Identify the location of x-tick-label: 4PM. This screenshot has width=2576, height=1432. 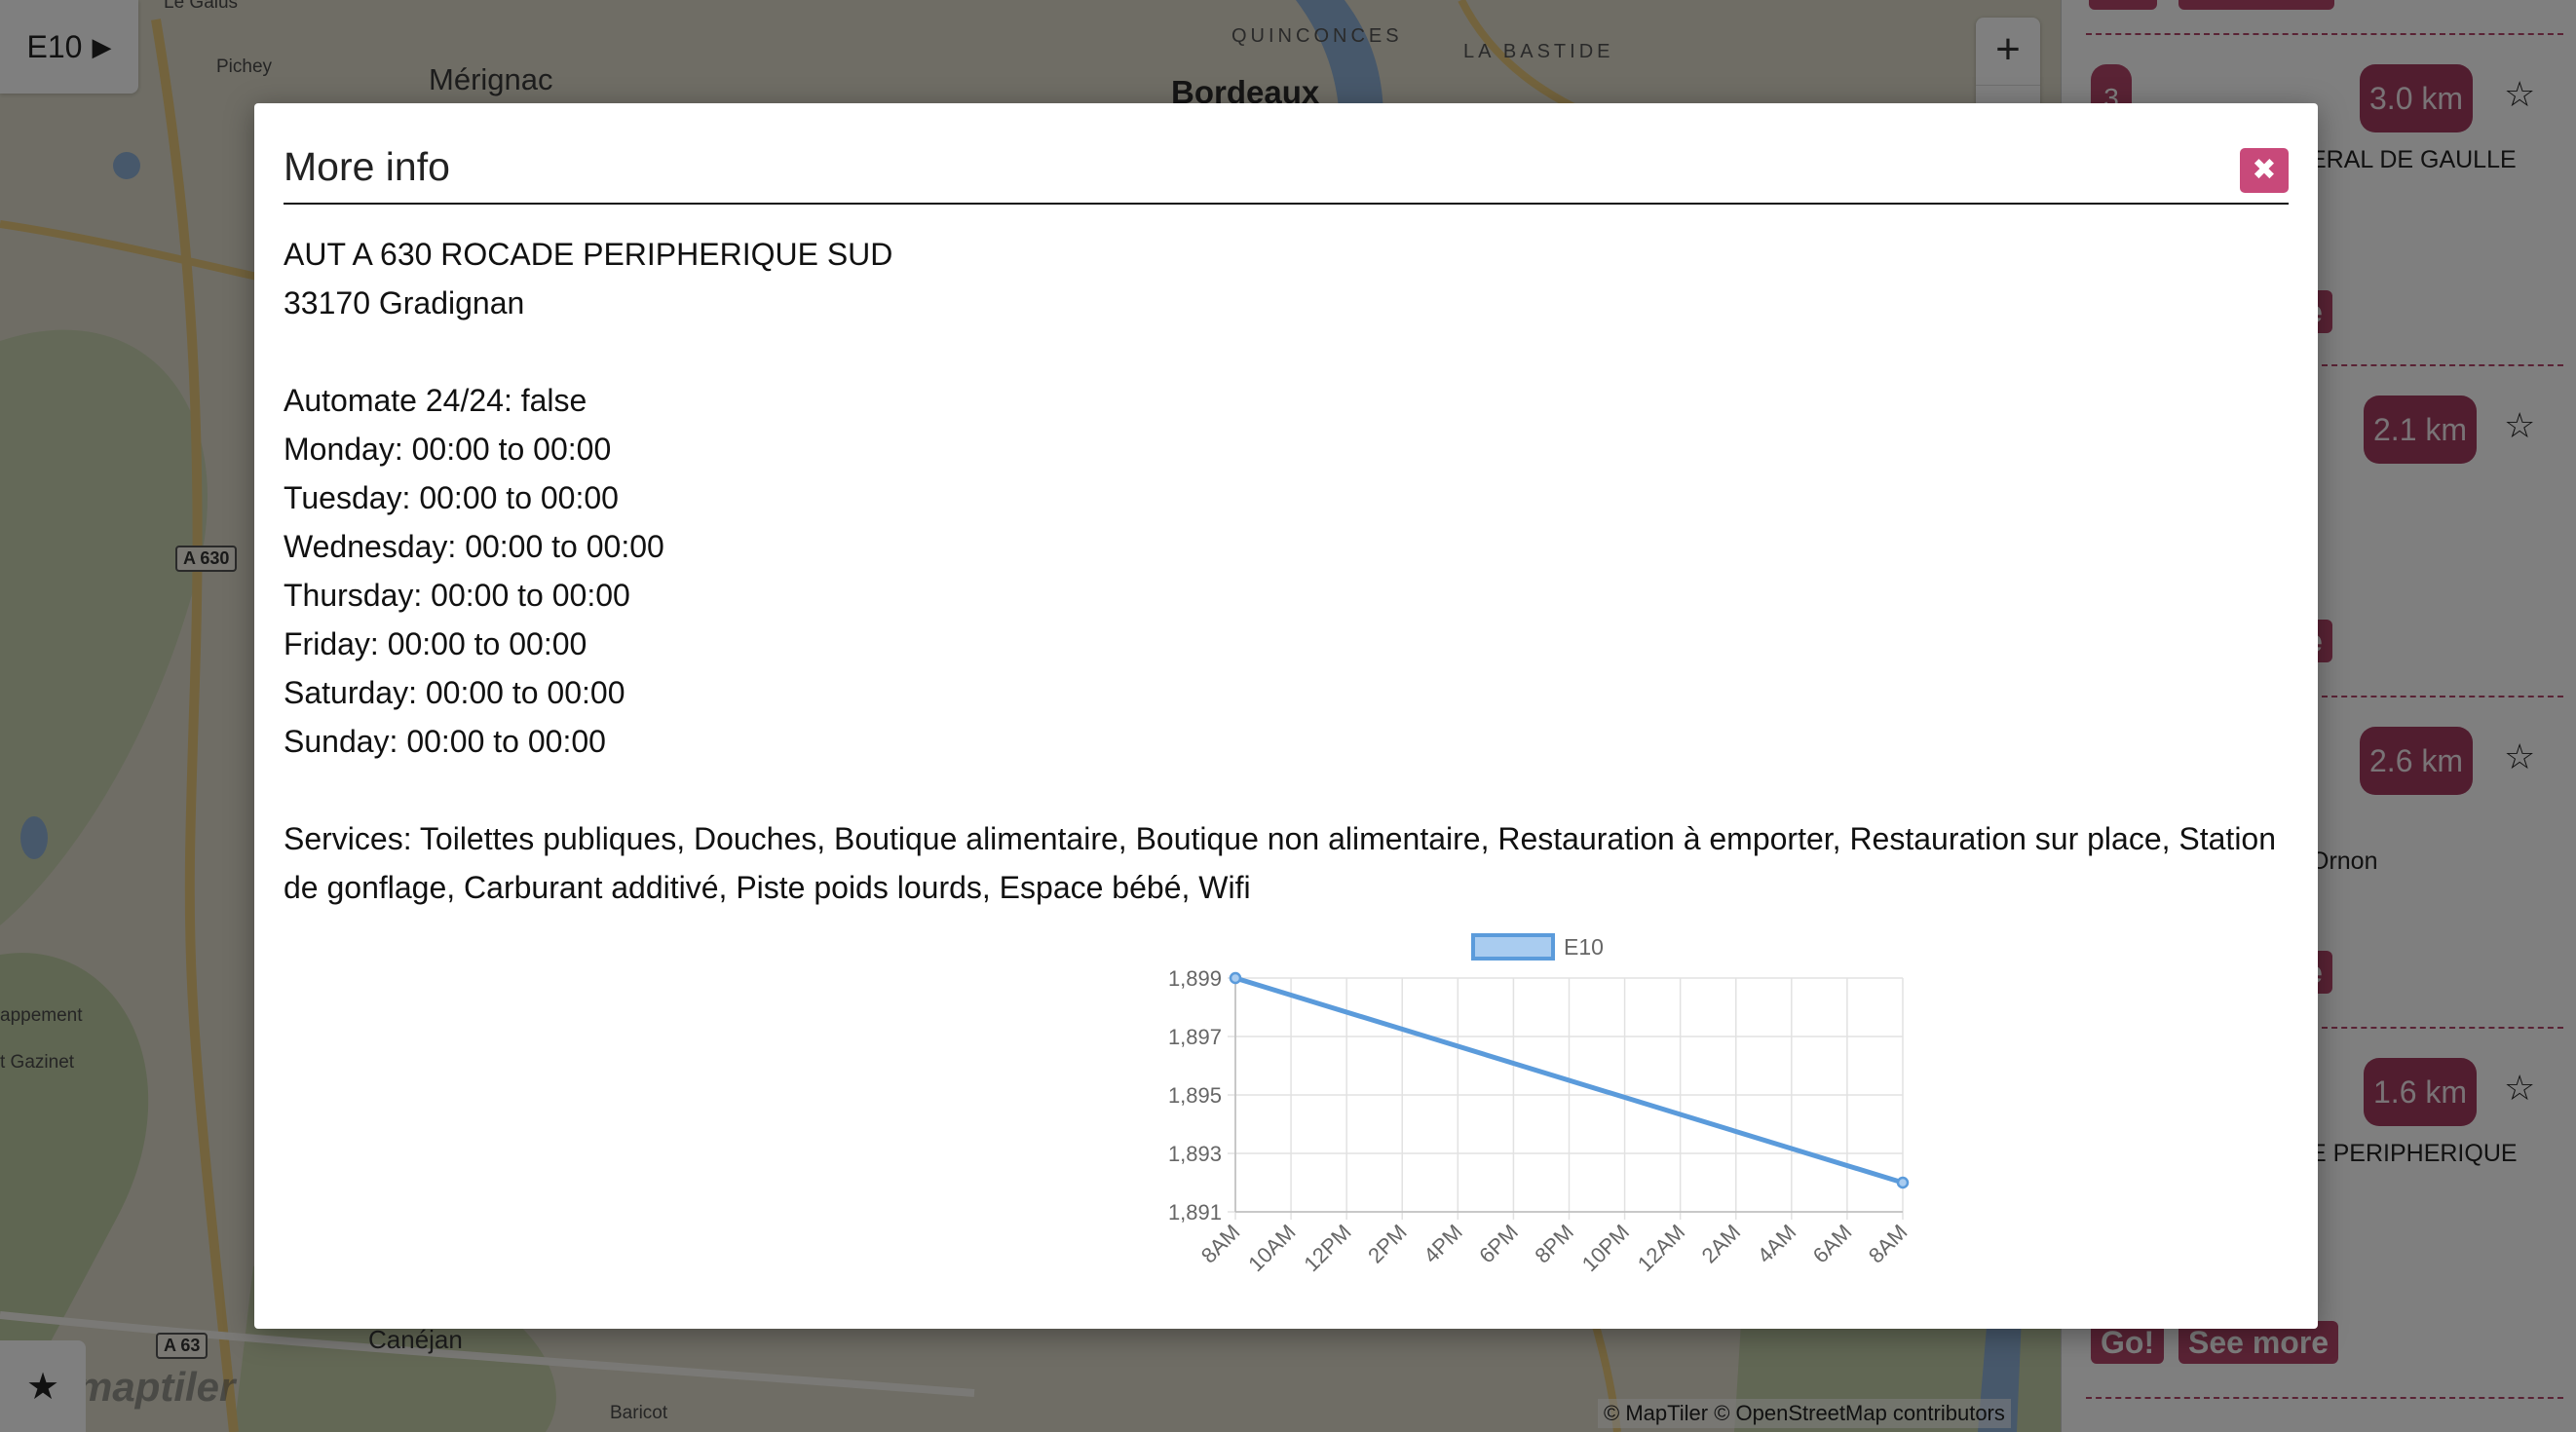
(1443, 1244).